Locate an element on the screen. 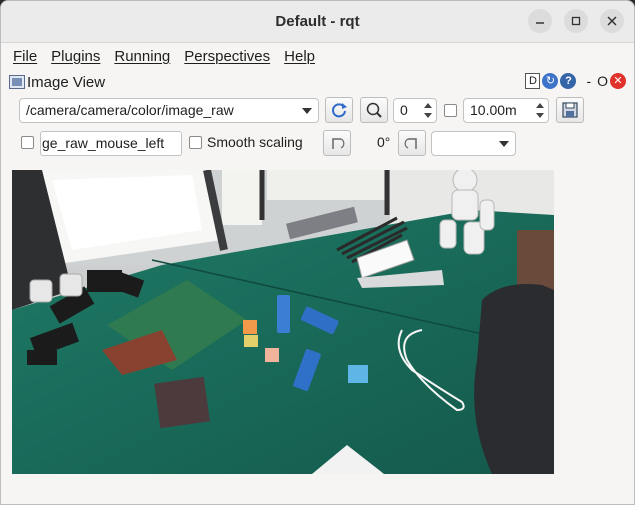 Image resolution: width=635 pixels, height=505 pixels. help-icon: ? is located at coordinates (568, 81).